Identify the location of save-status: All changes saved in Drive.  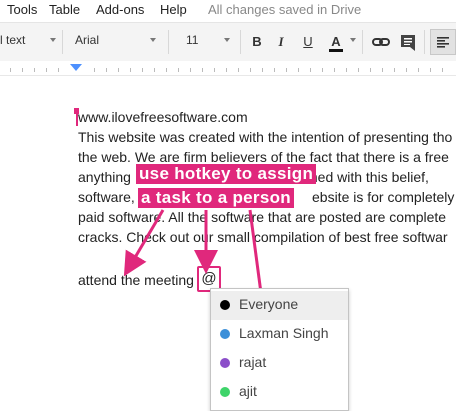
(285, 9).